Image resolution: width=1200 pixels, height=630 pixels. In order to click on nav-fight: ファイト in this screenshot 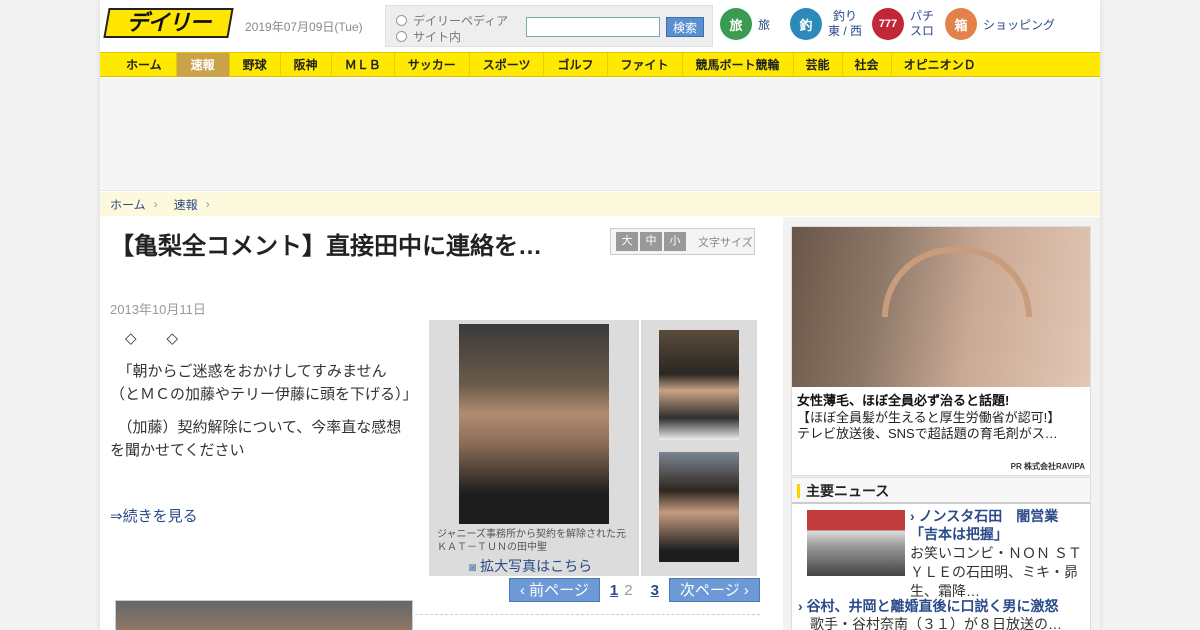, I will do `click(645, 65)`.